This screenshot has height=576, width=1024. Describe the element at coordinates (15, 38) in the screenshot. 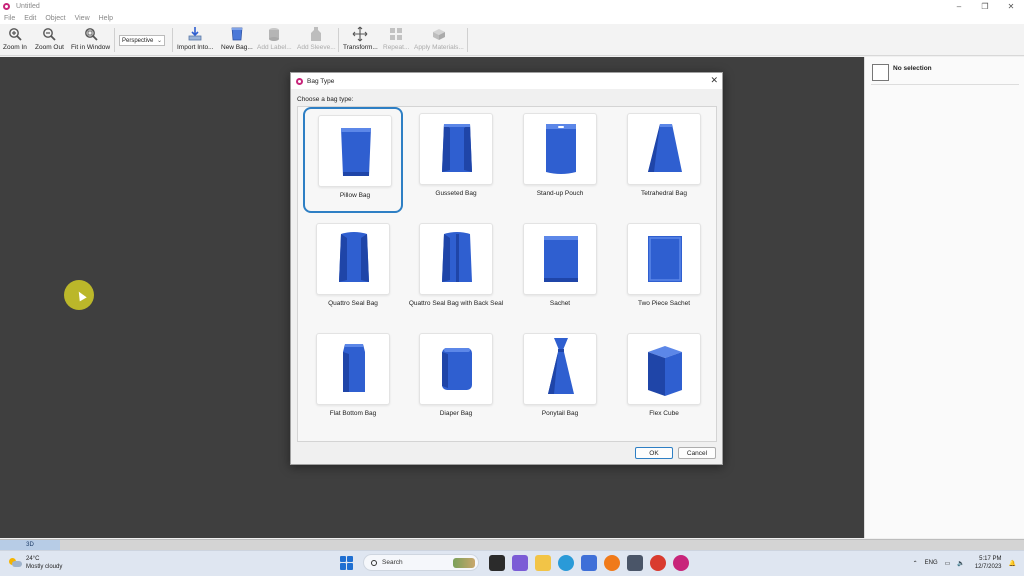

I see `zoom-in-button: Zoom In` at that location.